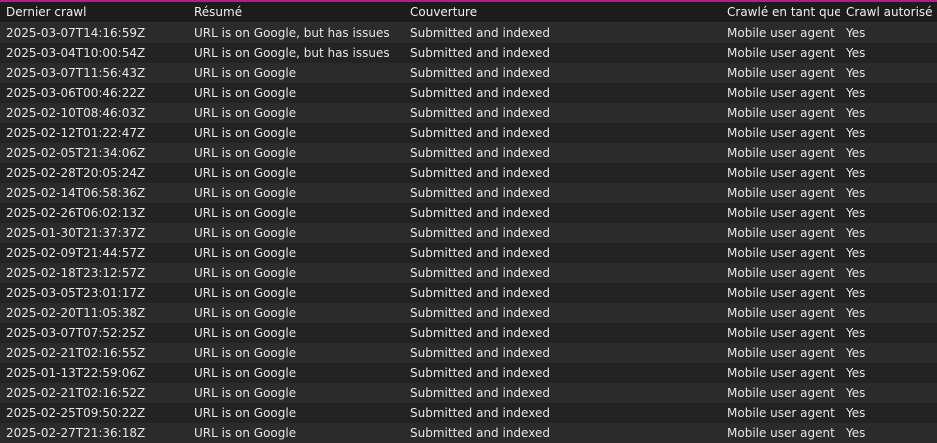  What do you see at coordinates (76, 193) in the screenshot?
I see `last-crawl-cell: 2025-02-14T06:58:36Z` at bounding box center [76, 193].